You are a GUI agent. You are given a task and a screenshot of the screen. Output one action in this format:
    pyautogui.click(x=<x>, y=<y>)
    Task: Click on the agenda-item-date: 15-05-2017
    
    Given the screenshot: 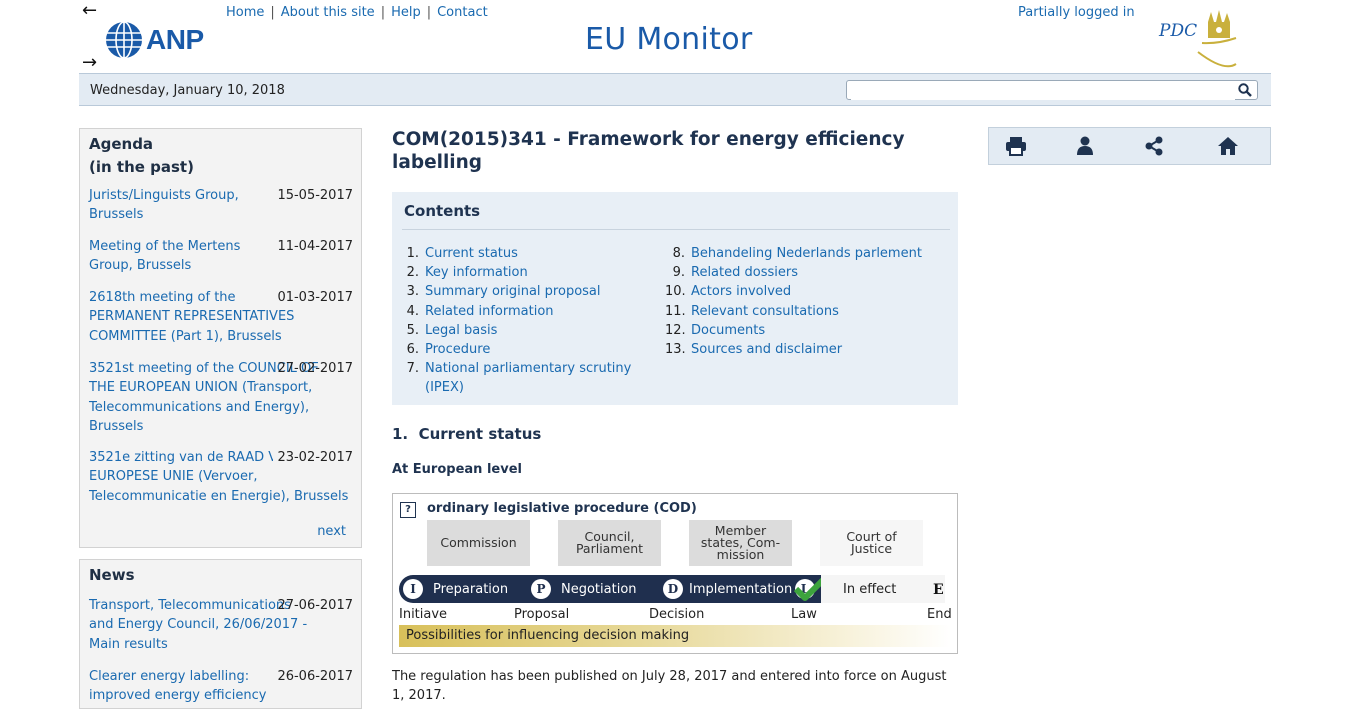 What is the action you would take?
    pyautogui.click(x=315, y=195)
    